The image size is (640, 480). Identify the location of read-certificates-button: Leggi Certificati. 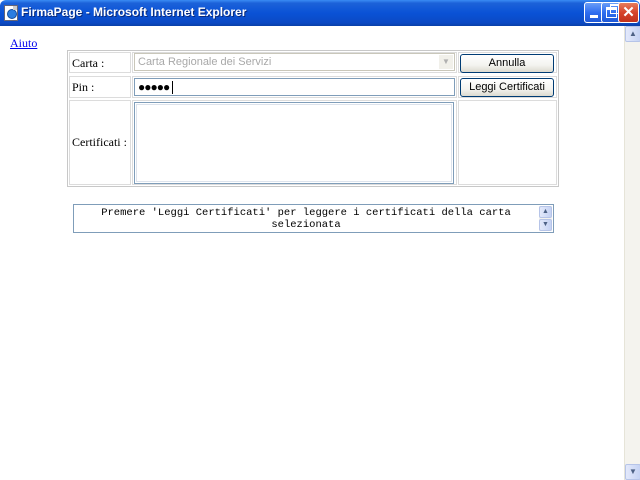
(507, 87).